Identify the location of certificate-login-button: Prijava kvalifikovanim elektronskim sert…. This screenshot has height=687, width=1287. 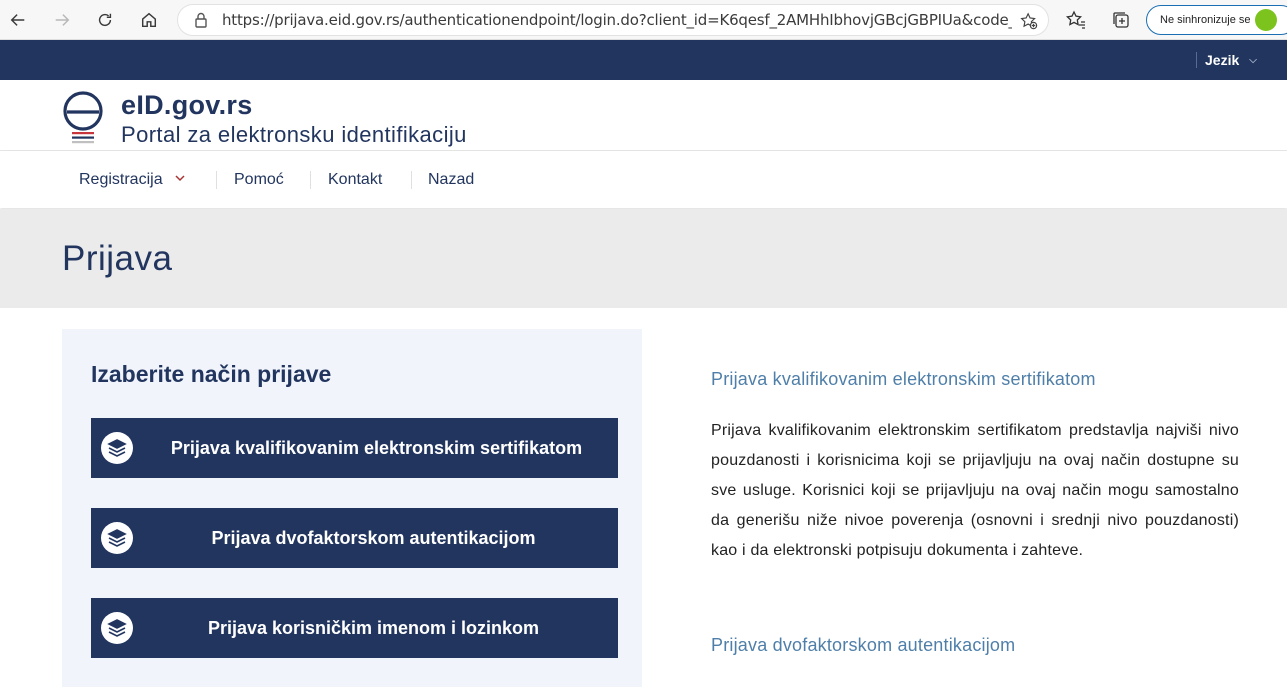
(354, 448).